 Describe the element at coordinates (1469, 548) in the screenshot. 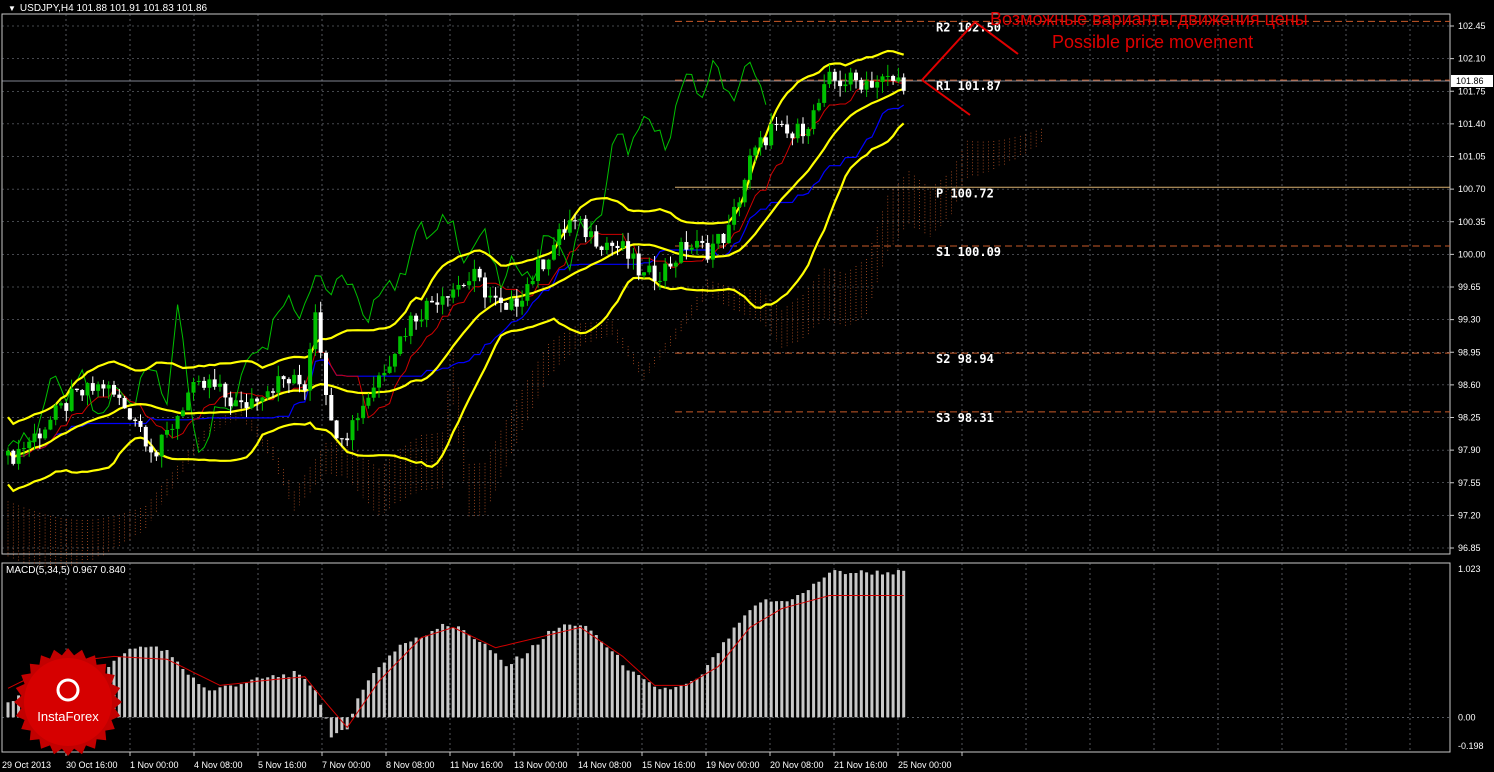

I see `y-axis-tick-label: 96.85` at that location.